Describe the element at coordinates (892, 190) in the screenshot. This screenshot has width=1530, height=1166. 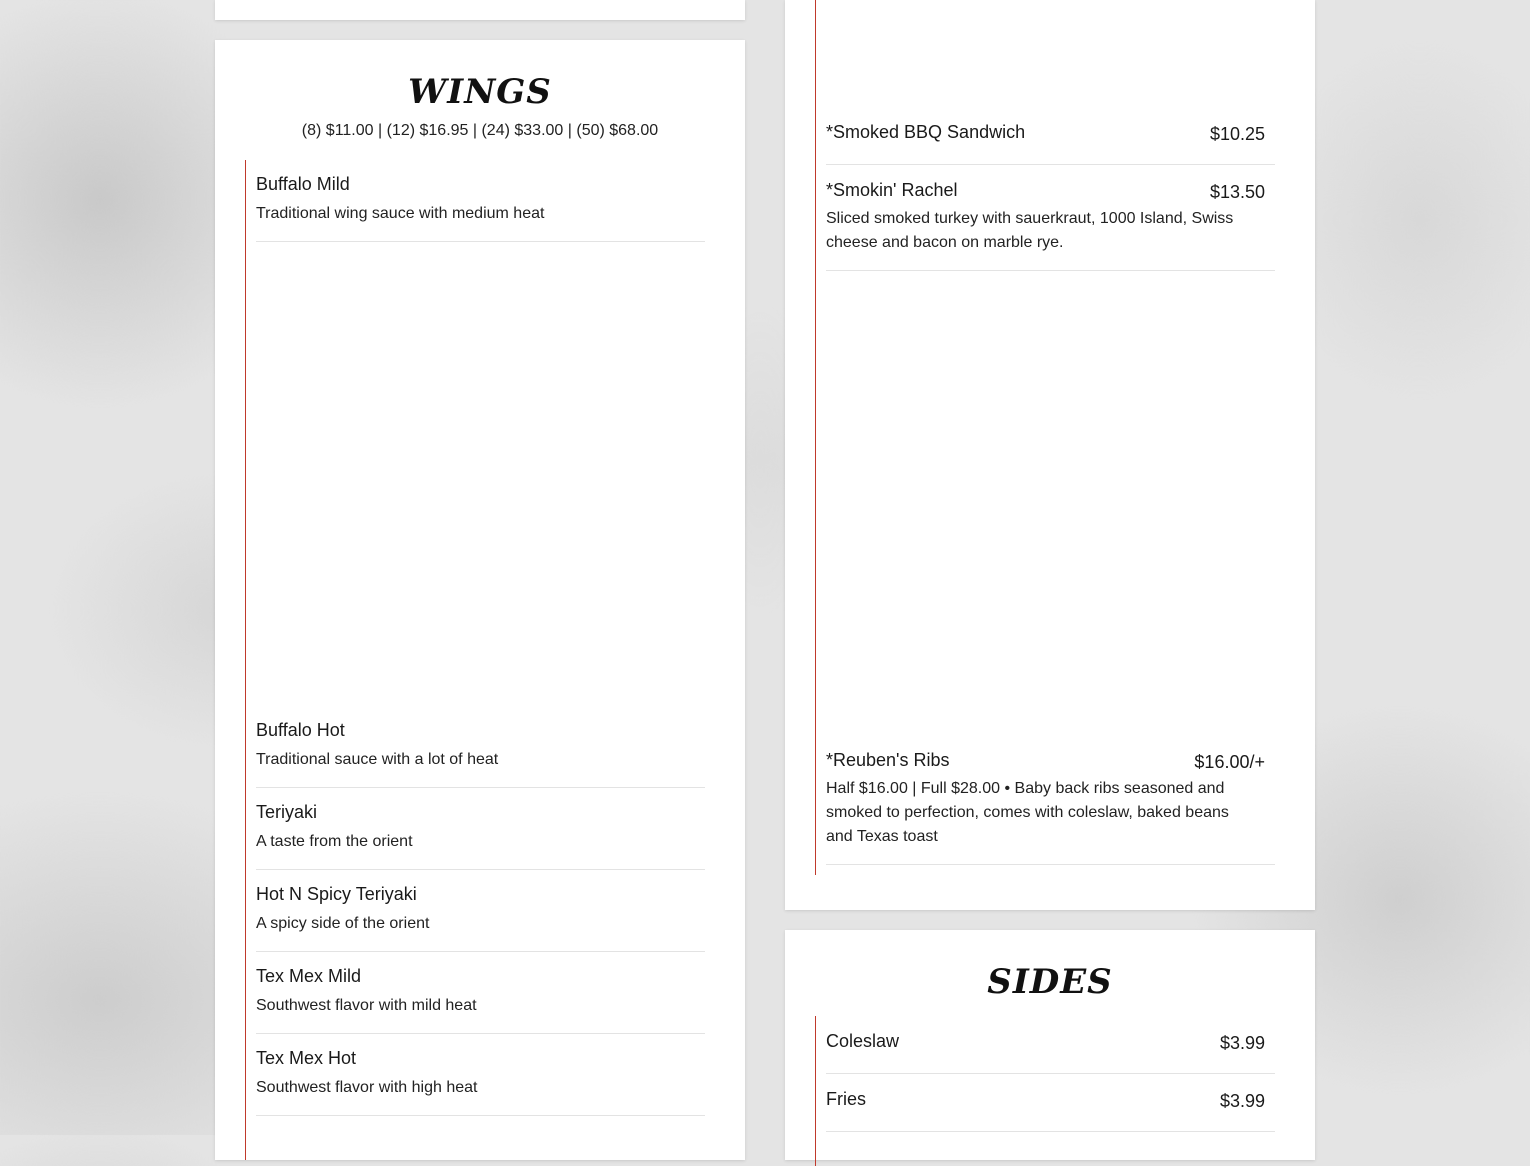
I see `item-name: *Smokin' Rachel` at that location.